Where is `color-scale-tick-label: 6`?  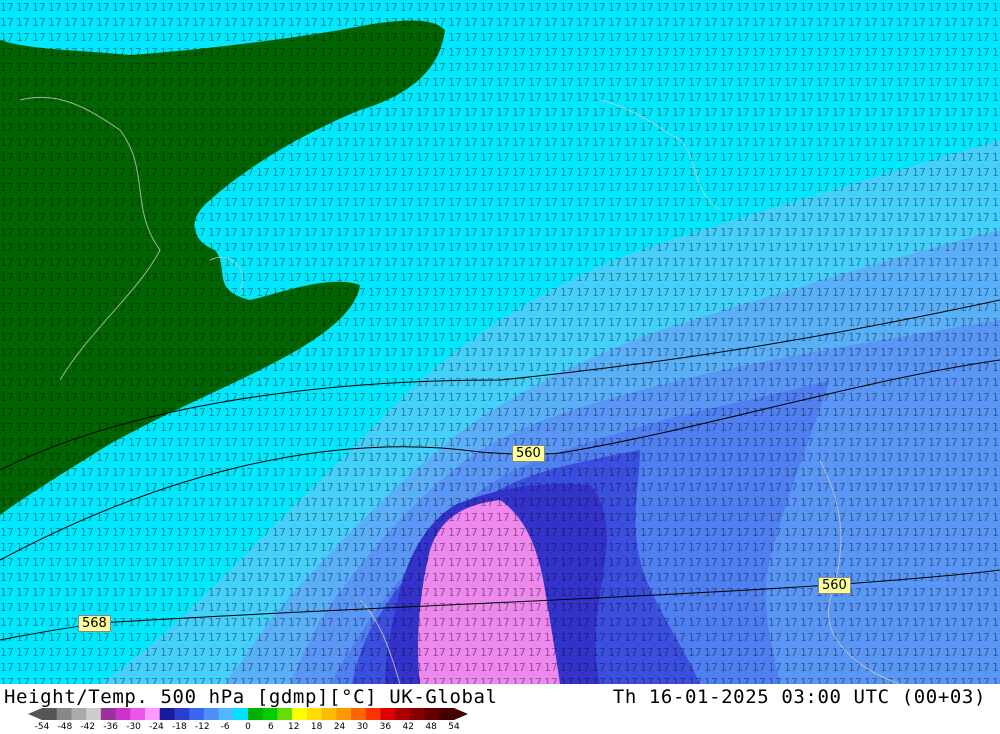 color-scale-tick-label: 6 is located at coordinates (271, 727).